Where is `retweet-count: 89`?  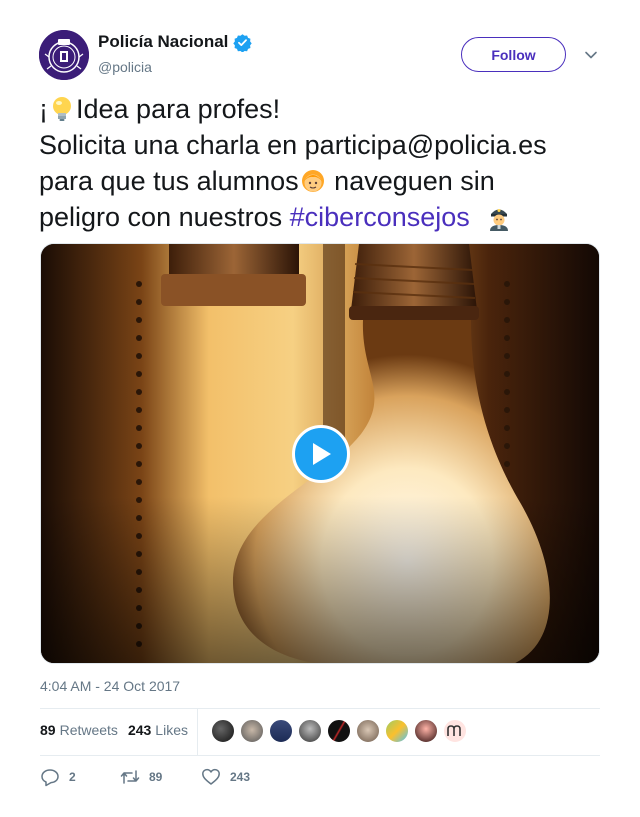 retweet-count: 89 is located at coordinates (156, 777).